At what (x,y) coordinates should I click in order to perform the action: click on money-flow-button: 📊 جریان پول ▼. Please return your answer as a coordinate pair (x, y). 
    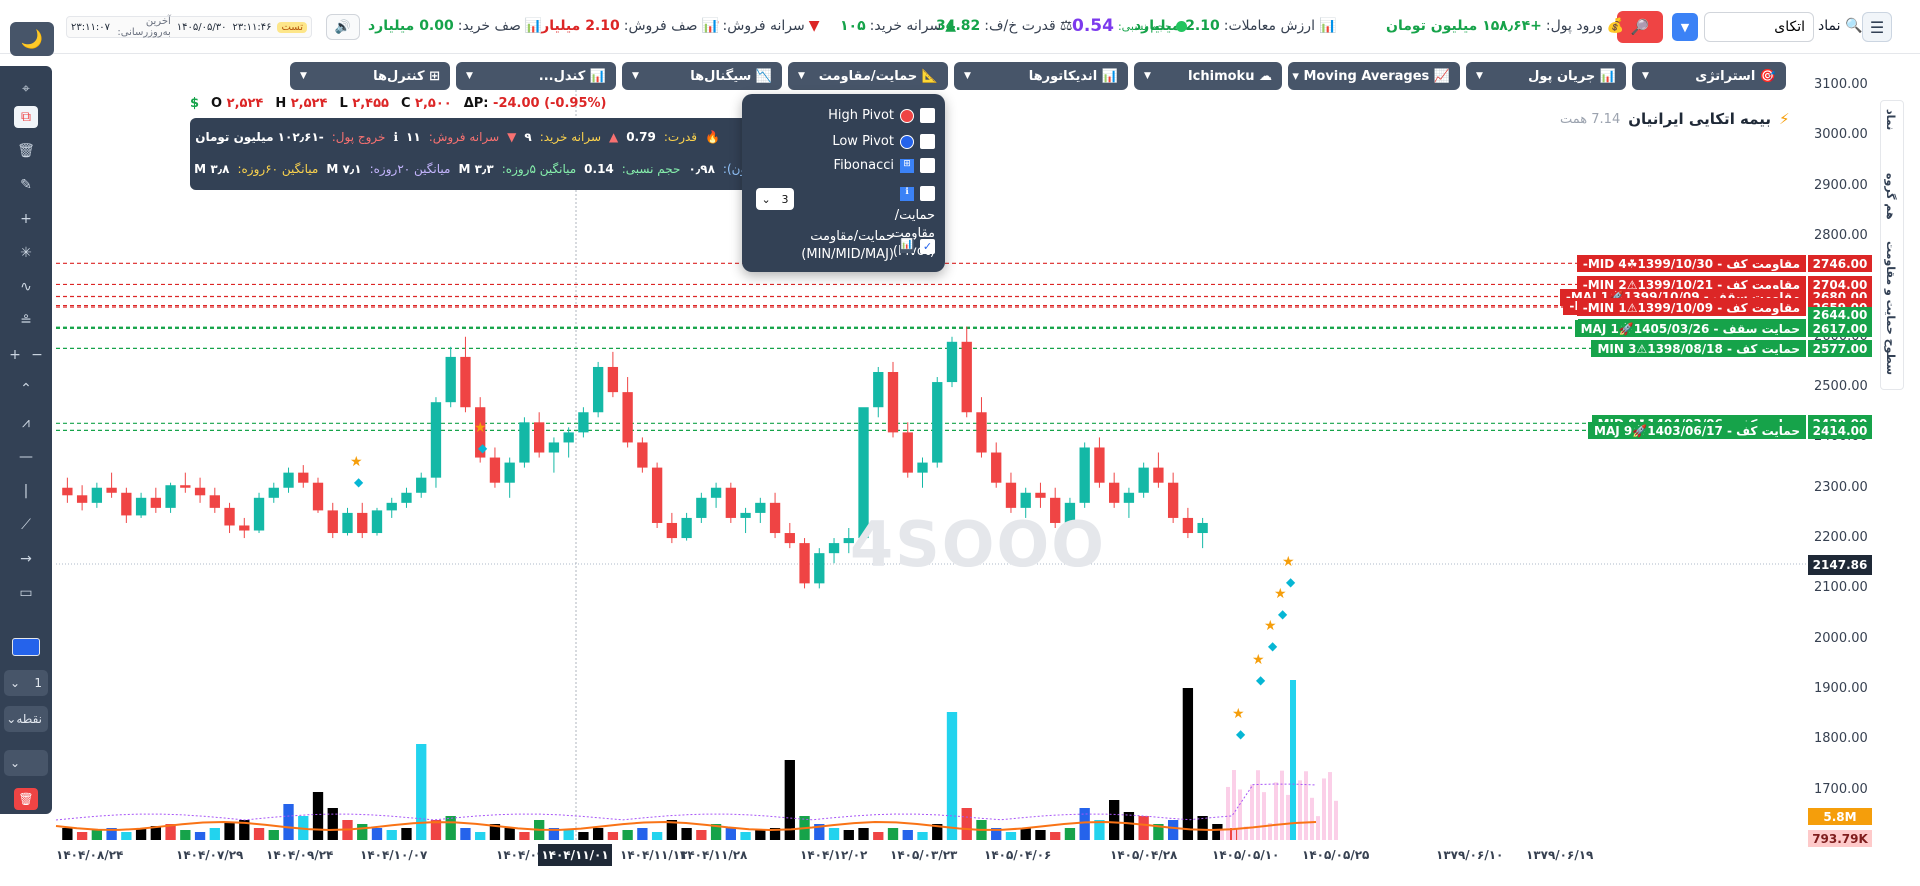
    Looking at the image, I should click on (1546, 76).